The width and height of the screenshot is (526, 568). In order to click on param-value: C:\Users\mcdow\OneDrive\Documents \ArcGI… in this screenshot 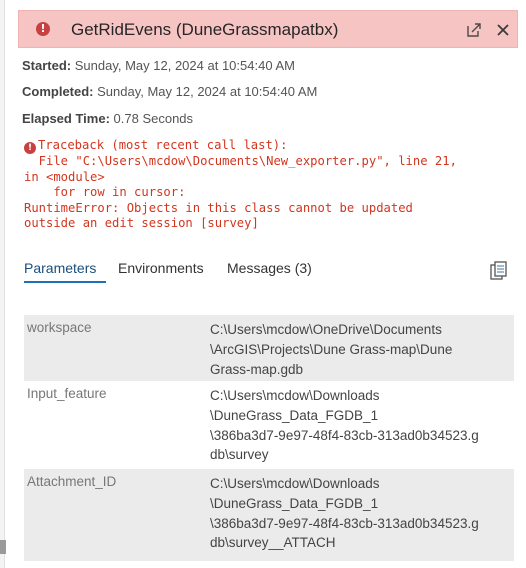, I will do `click(331, 349)`.